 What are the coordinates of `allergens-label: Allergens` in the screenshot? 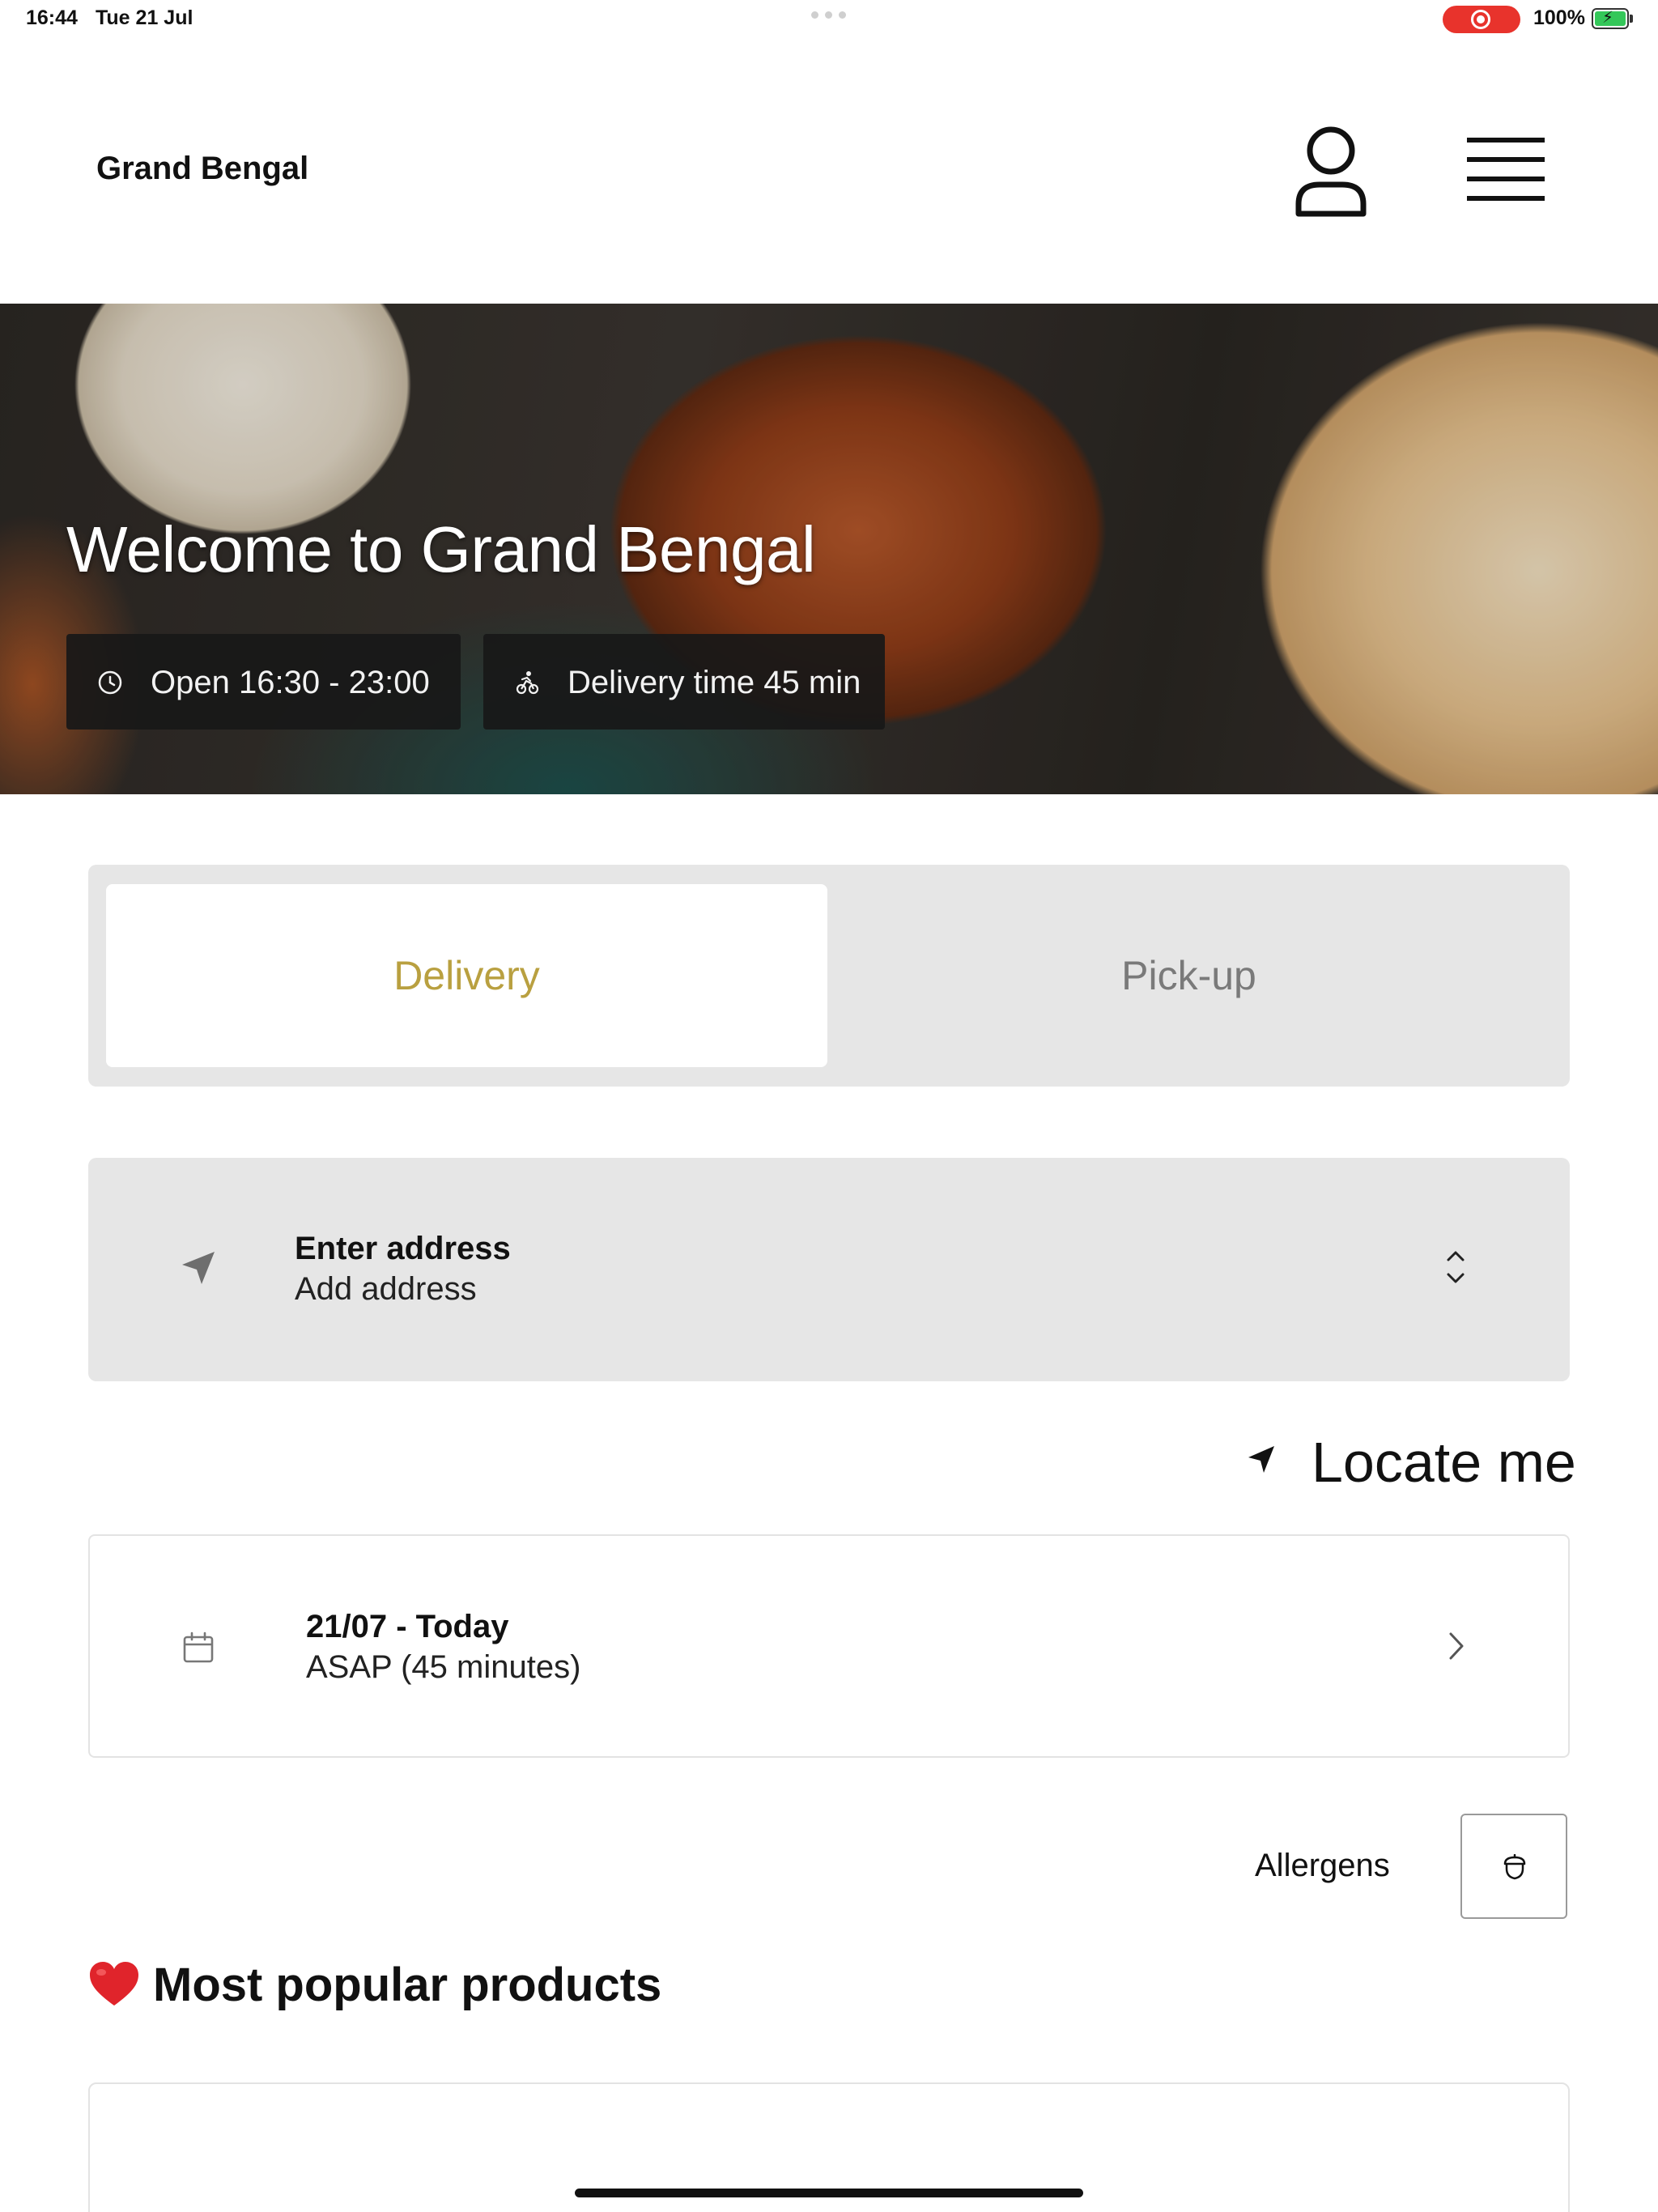 It's located at (1322, 1865).